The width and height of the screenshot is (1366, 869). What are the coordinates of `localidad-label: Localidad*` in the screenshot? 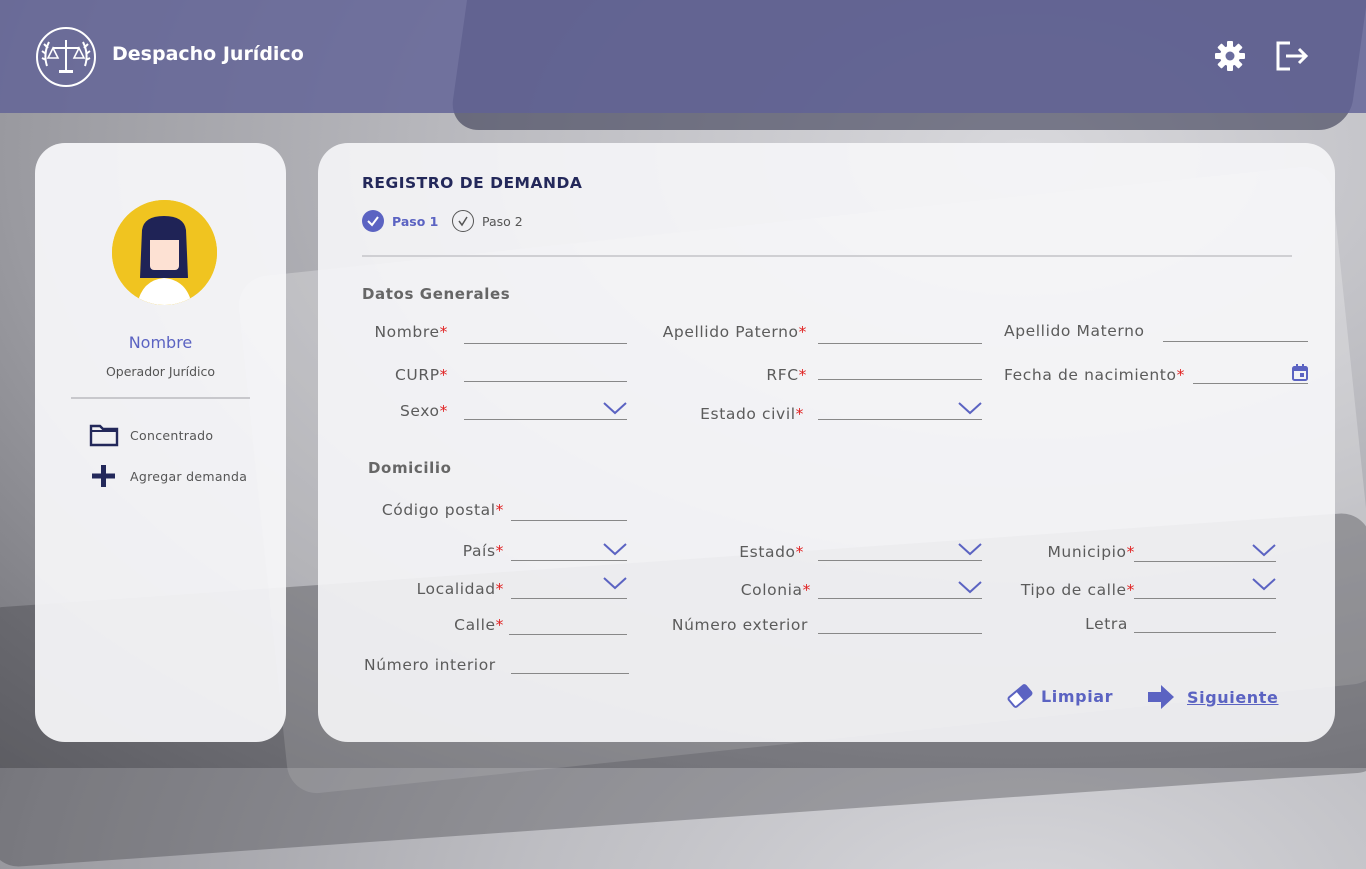 It's located at (460, 589).